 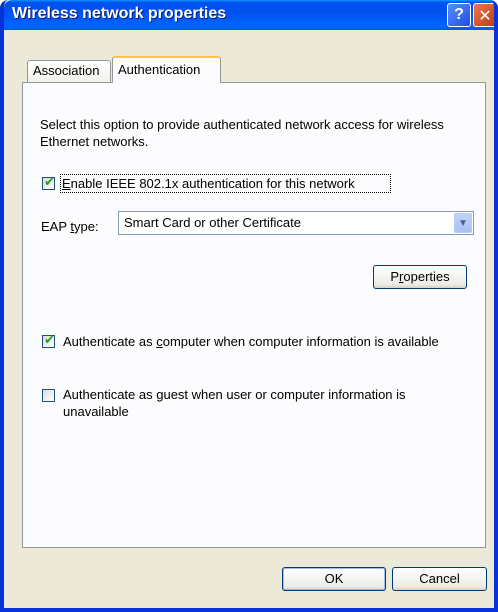 I want to click on label-part: ype:, so click(x=86, y=226).